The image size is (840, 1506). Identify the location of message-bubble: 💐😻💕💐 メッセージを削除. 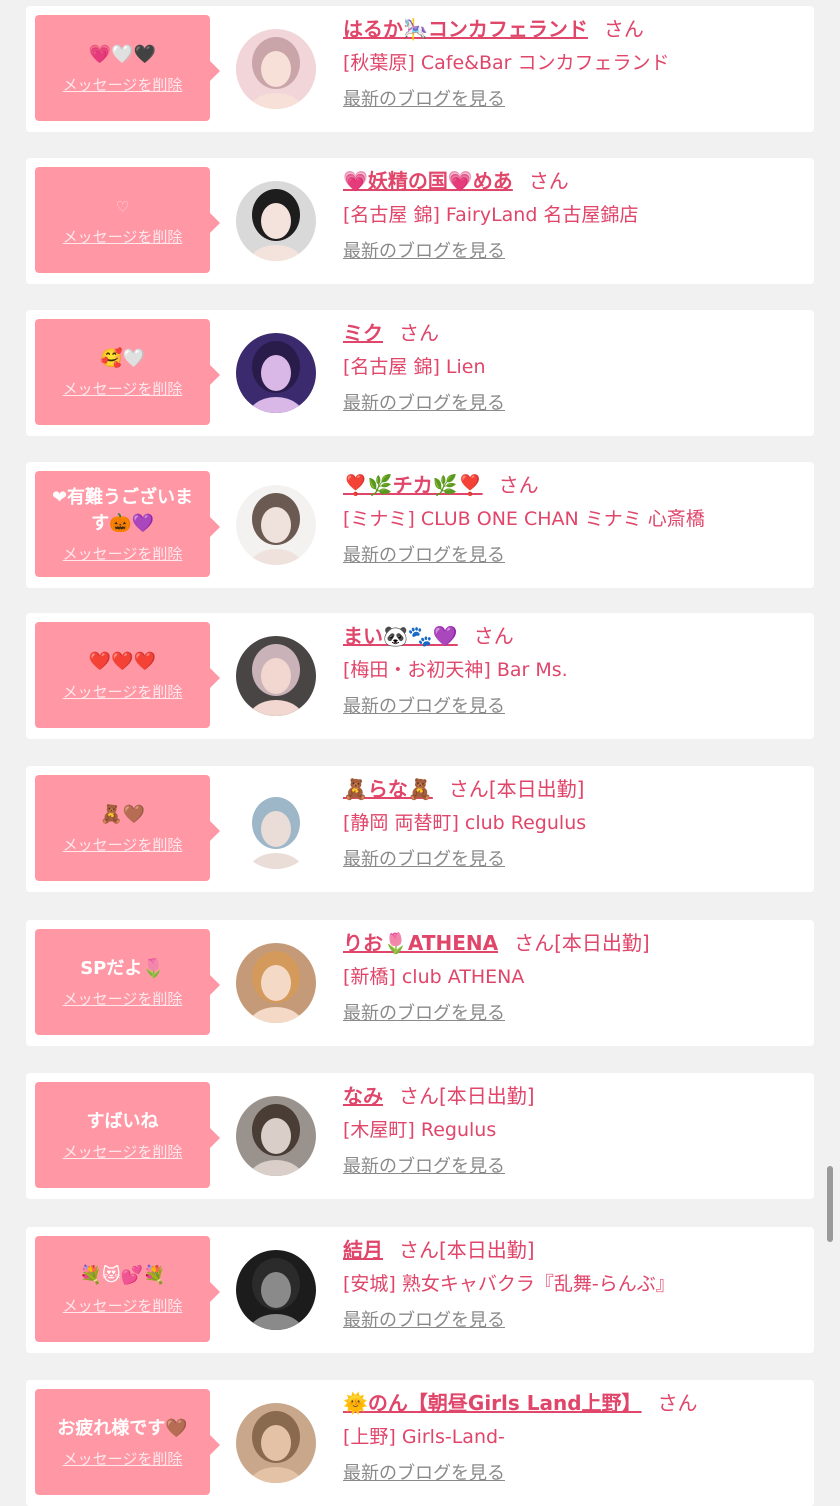
(127, 1289).